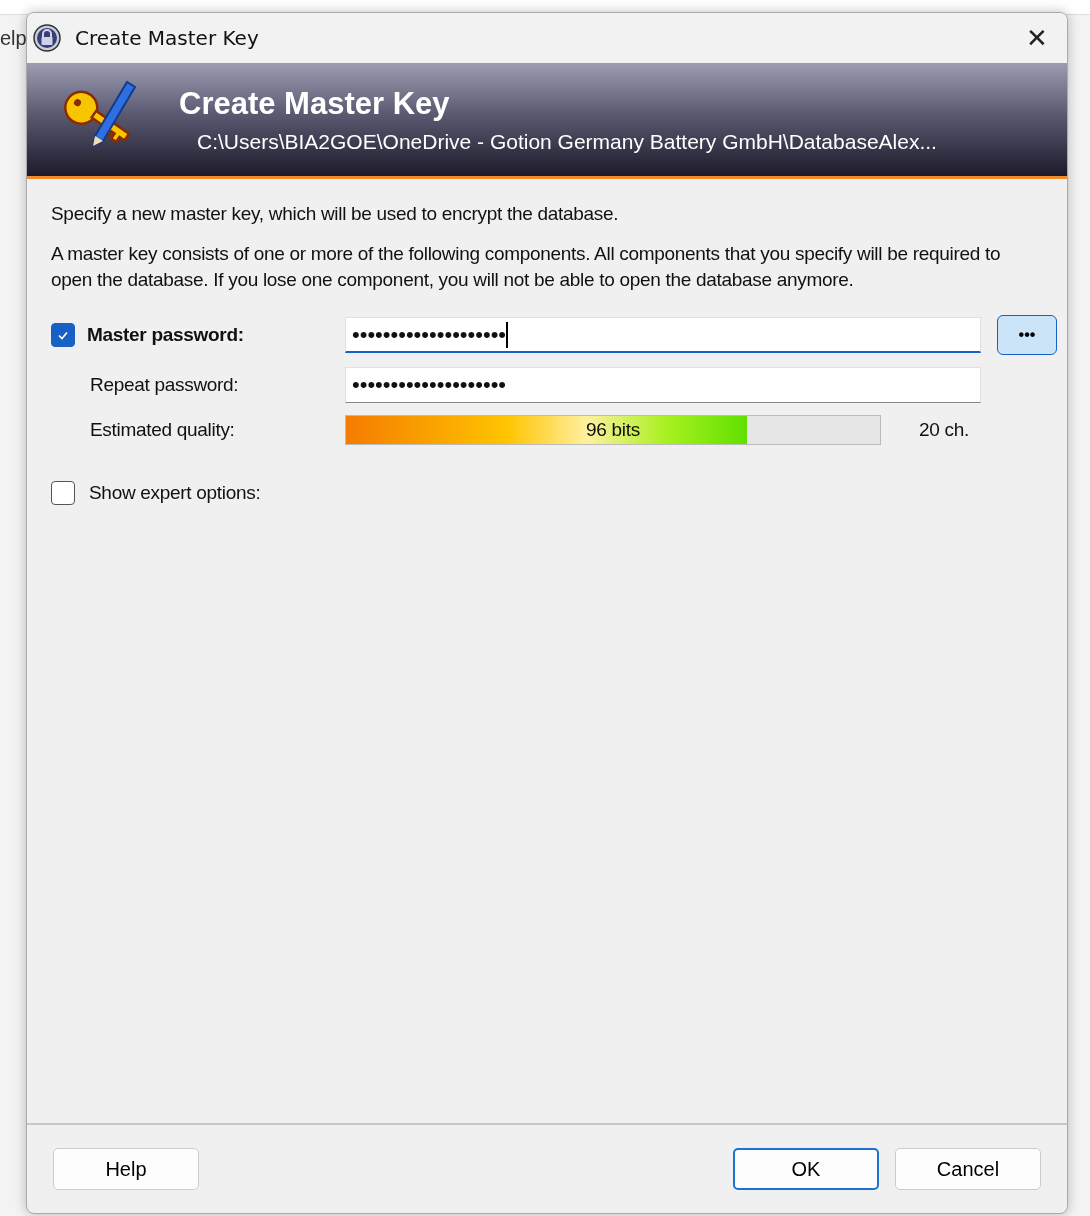 Image resolution: width=1090 pixels, height=1216 pixels. What do you see at coordinates (13, 38) in the screenshot?
I see `menu-text: elp` at bounding box center [13, 38].